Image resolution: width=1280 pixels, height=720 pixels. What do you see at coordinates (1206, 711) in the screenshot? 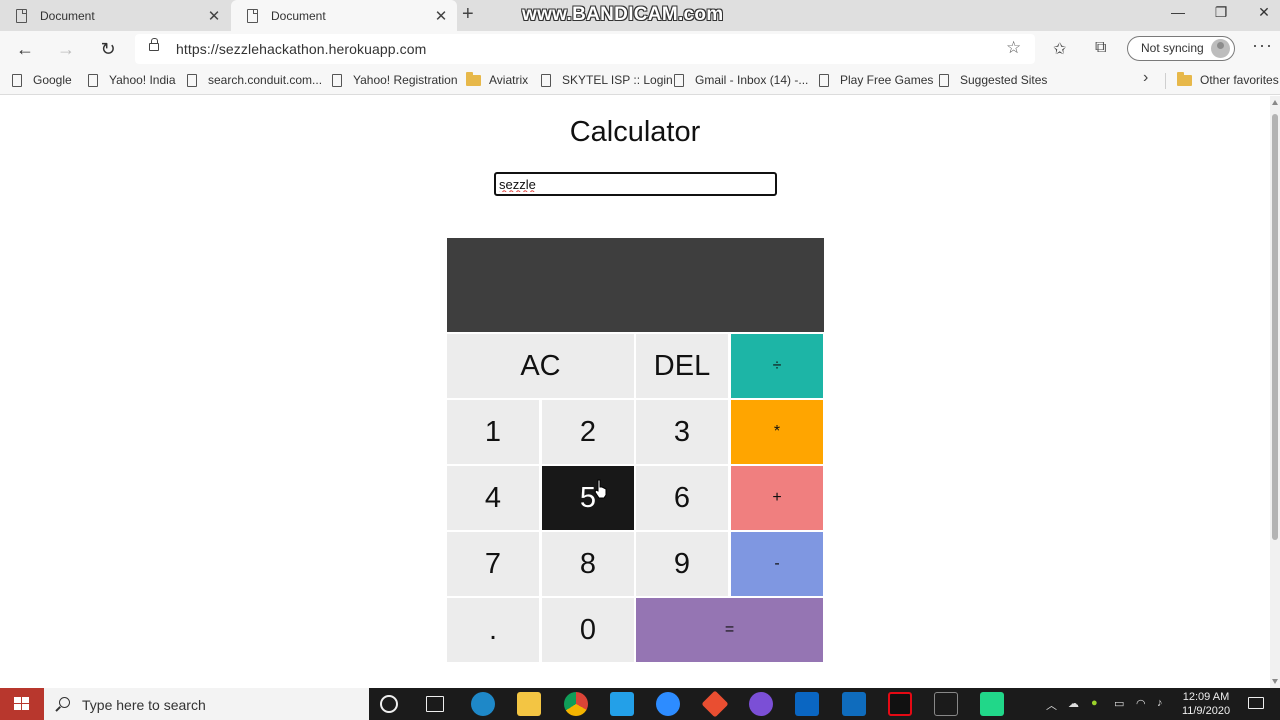
I see `clock-date: 11/9/2020` at bounding box center [1206, 711].